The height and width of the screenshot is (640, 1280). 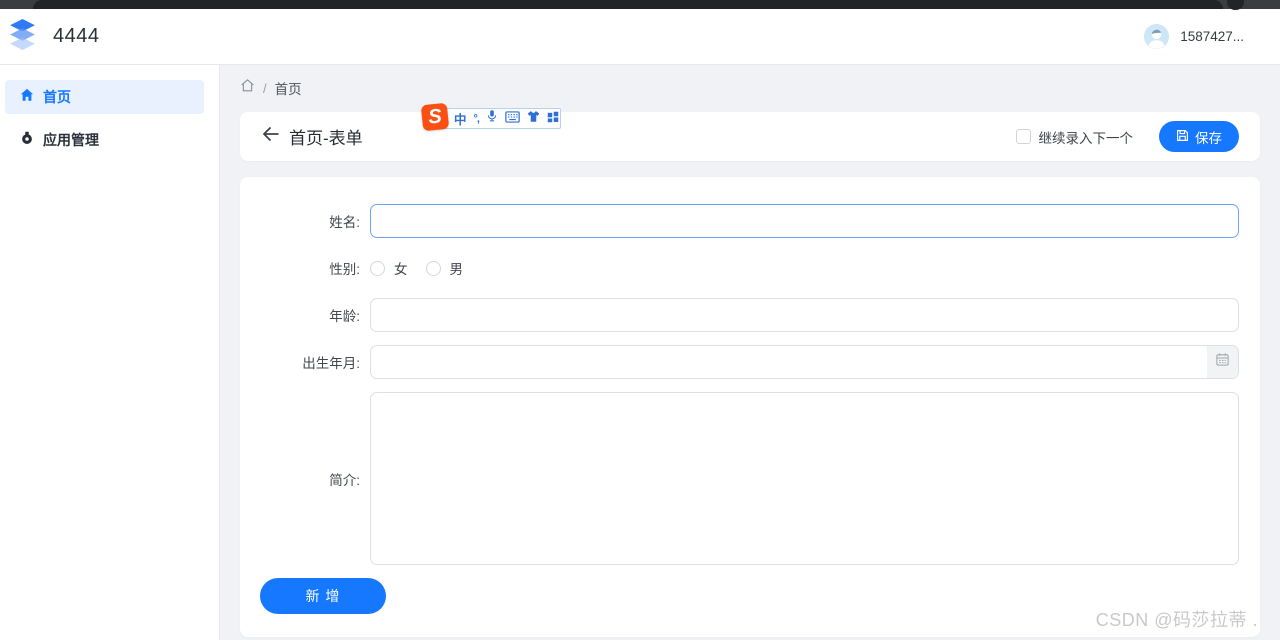 I want to click on ime-logo-icon: S, so click(x=435, y=117).